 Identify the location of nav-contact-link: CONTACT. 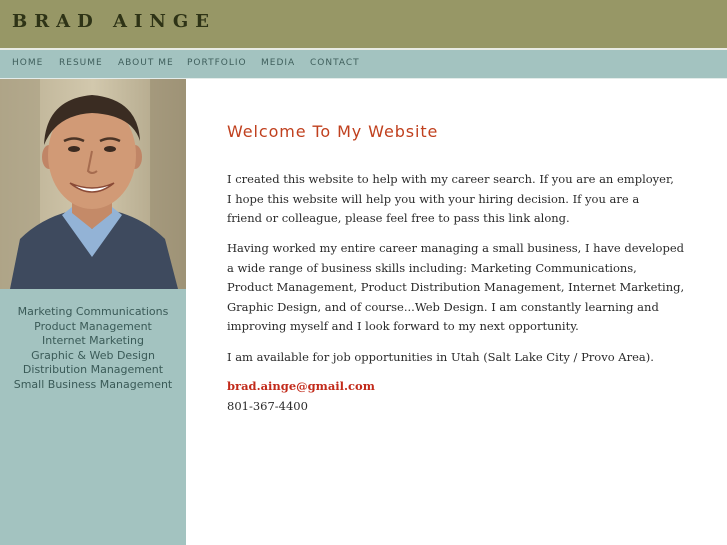
(335, 63).